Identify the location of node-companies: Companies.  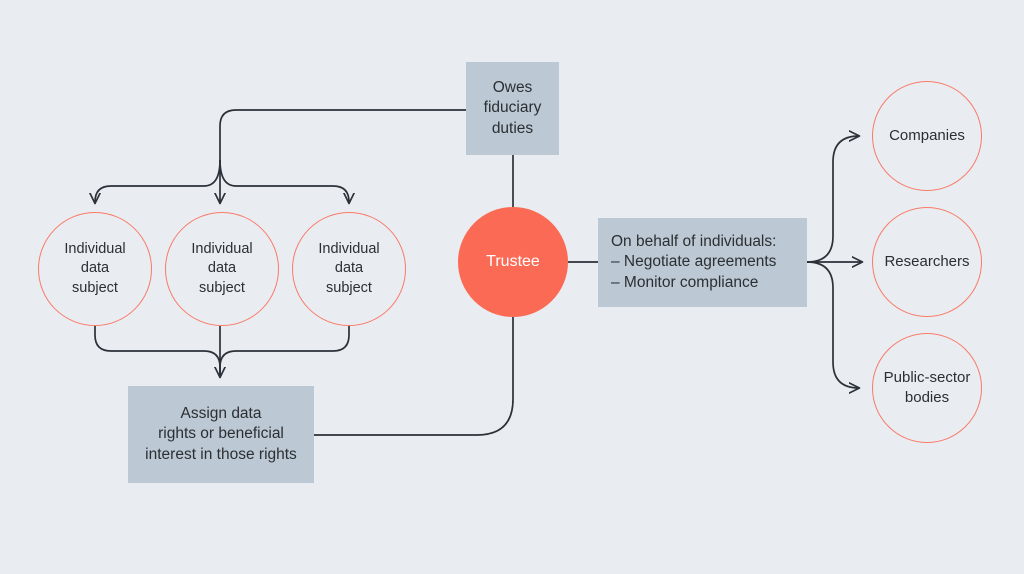
(927, 136).